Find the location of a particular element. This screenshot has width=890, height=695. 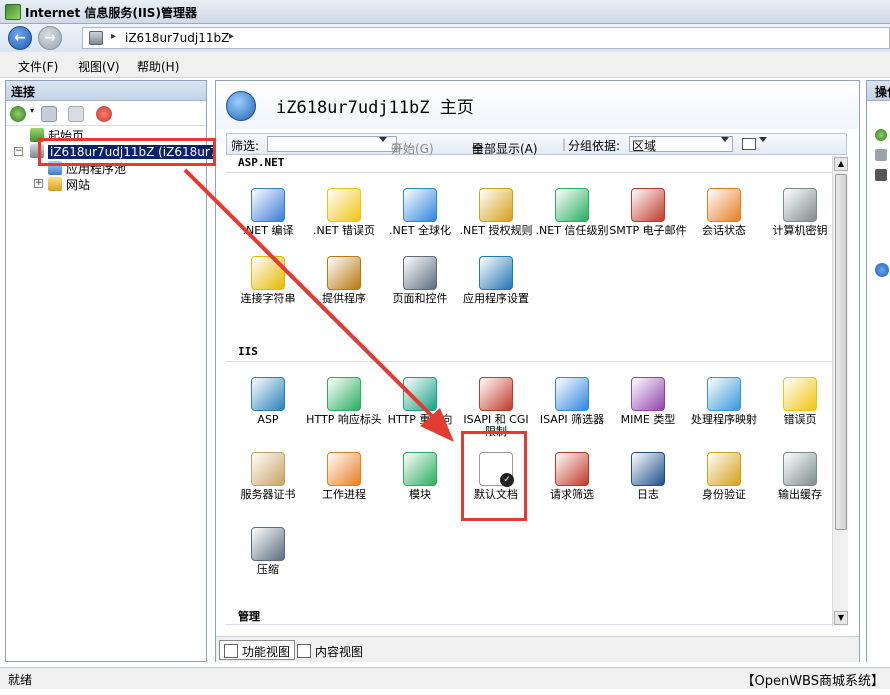

feature-item: 页面和控件 is located at coordinates (420, 291).